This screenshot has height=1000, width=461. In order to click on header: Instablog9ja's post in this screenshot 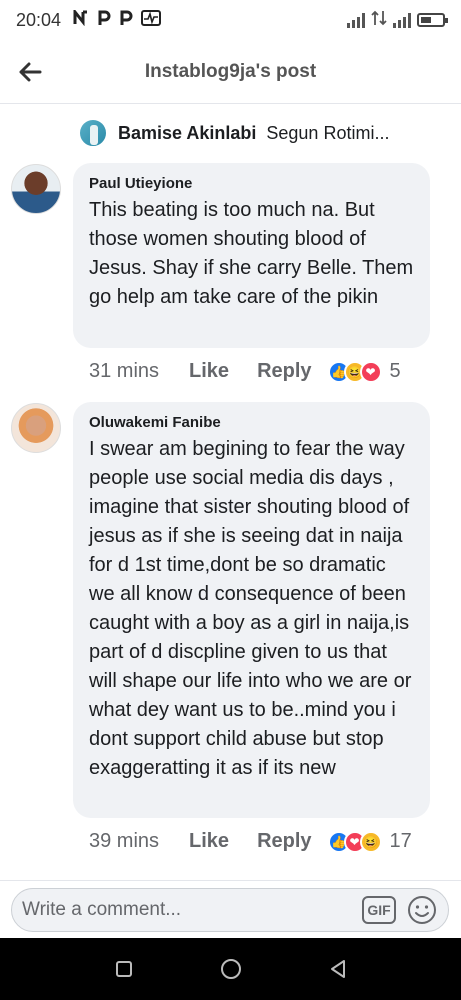, I will do `click(230, 72)`.